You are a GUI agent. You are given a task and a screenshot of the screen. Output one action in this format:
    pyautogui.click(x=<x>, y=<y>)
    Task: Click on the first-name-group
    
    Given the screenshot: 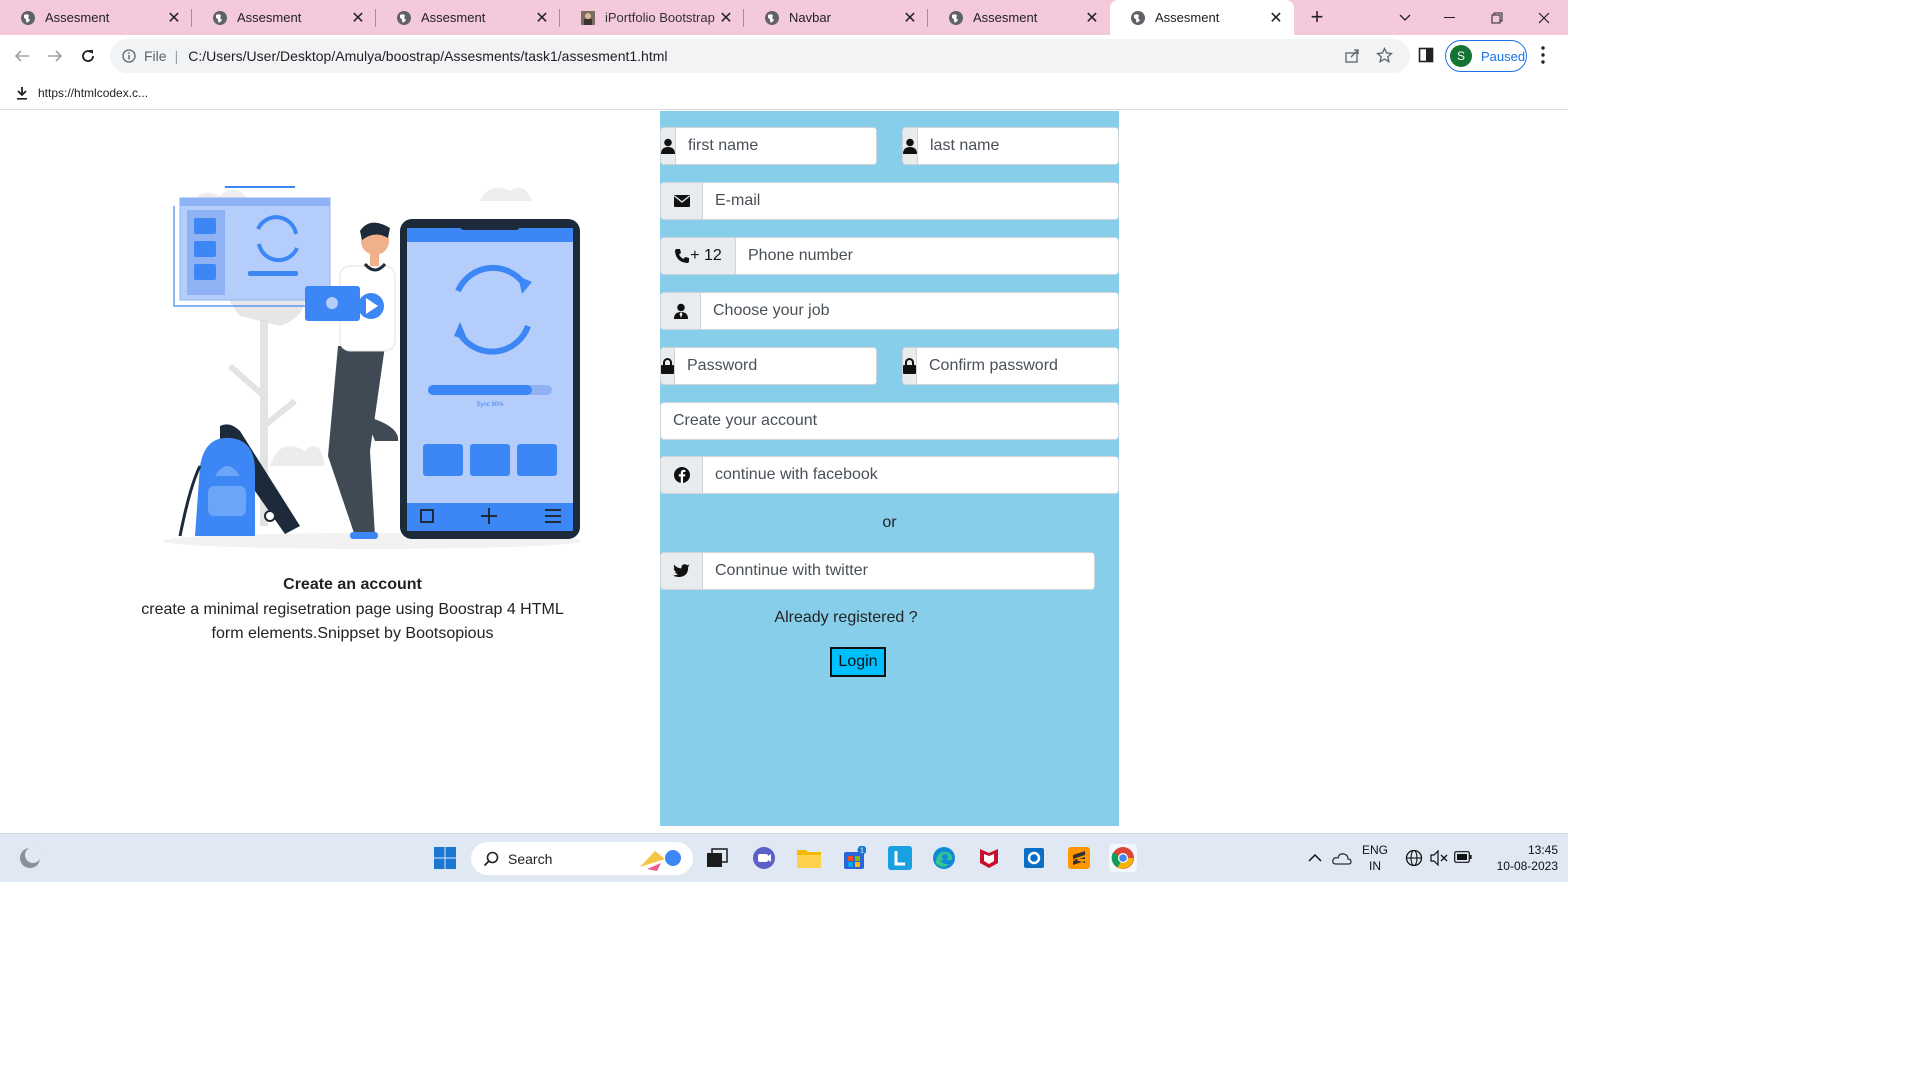 What is the action you would take?
    pyautogui.click(x=768, y=146)
    